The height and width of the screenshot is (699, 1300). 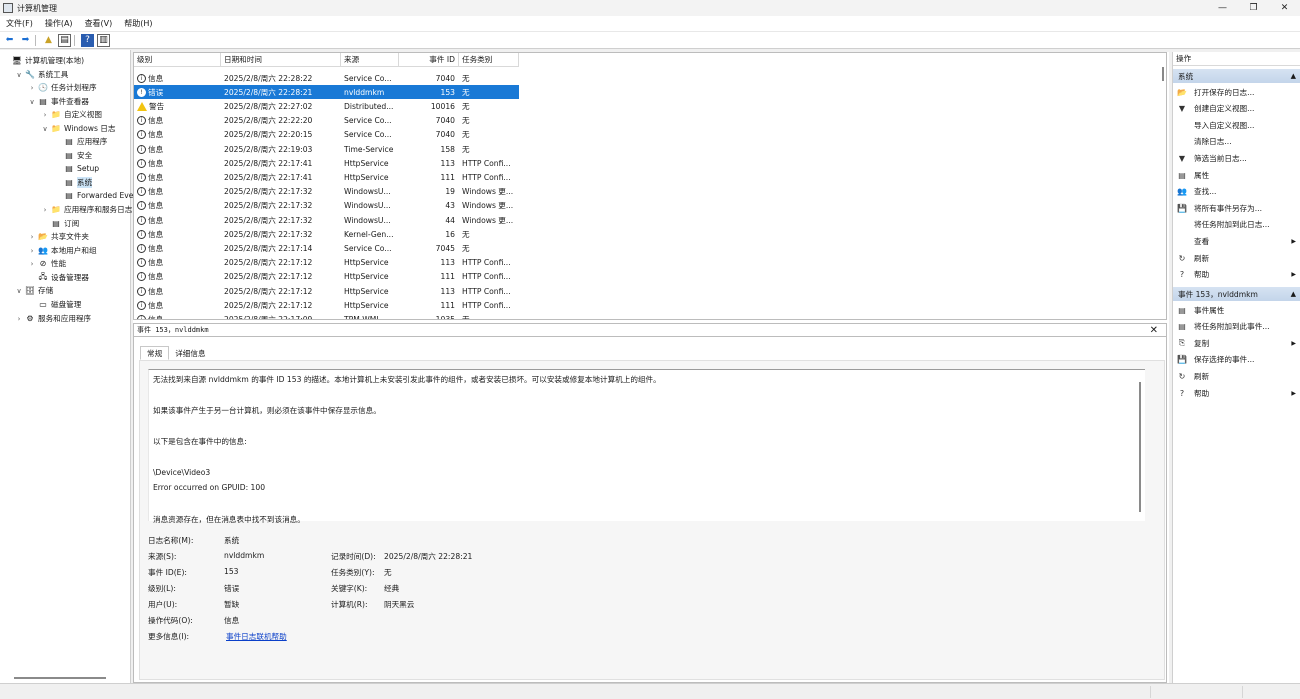 What do you see at coordinates (445, 78) in the screenshot?
I see `event-id-cell: 7040` at bounding box center [445, 78].